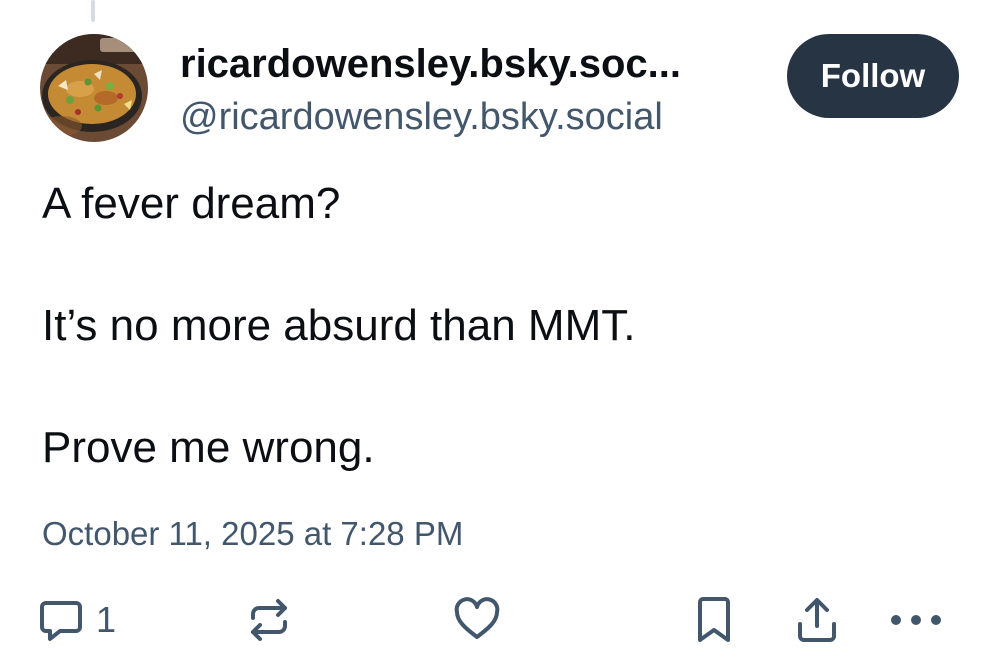 This screenshot has height=670, width=1000. I want to click on post-text-line: A fever dream?, so click(191, 203).